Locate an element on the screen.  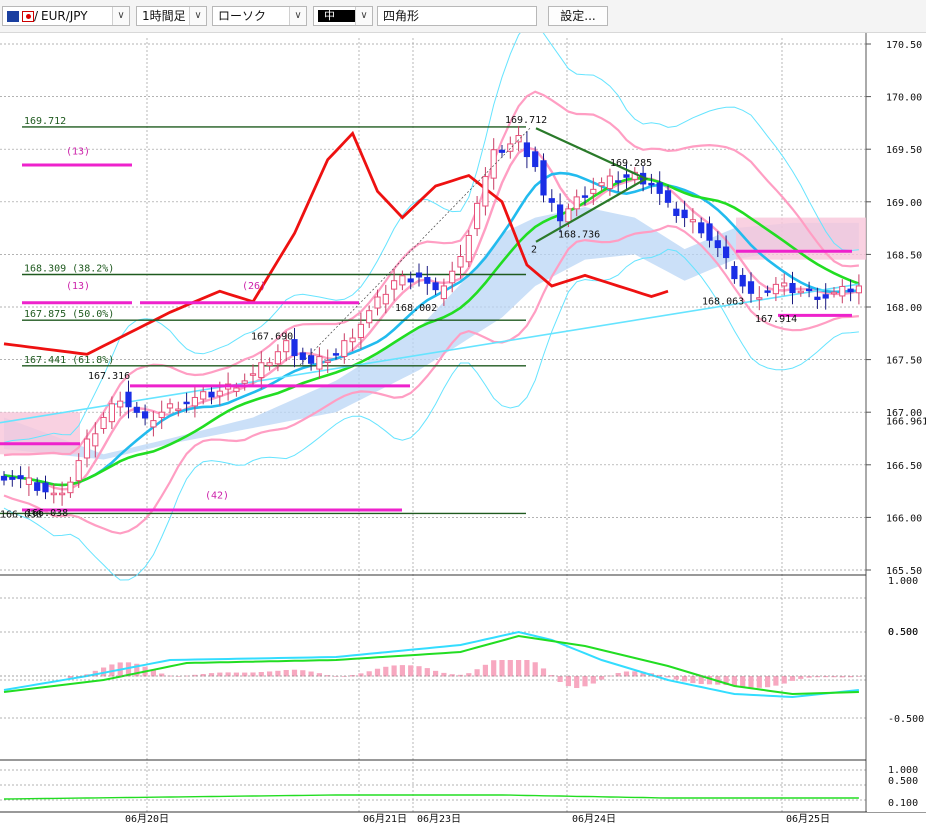
x-axis: 06月20日 06月21日 06月23日 06月24日 06月25日 is located at coordinates (477, 819).